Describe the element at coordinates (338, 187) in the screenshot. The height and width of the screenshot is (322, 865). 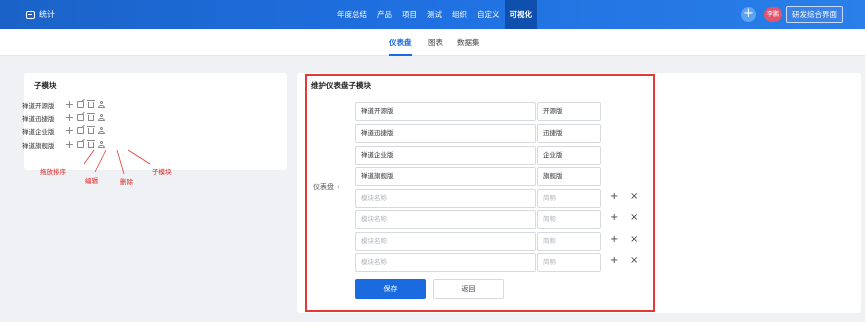
I see `chevron-right-icon: ›` at that location.